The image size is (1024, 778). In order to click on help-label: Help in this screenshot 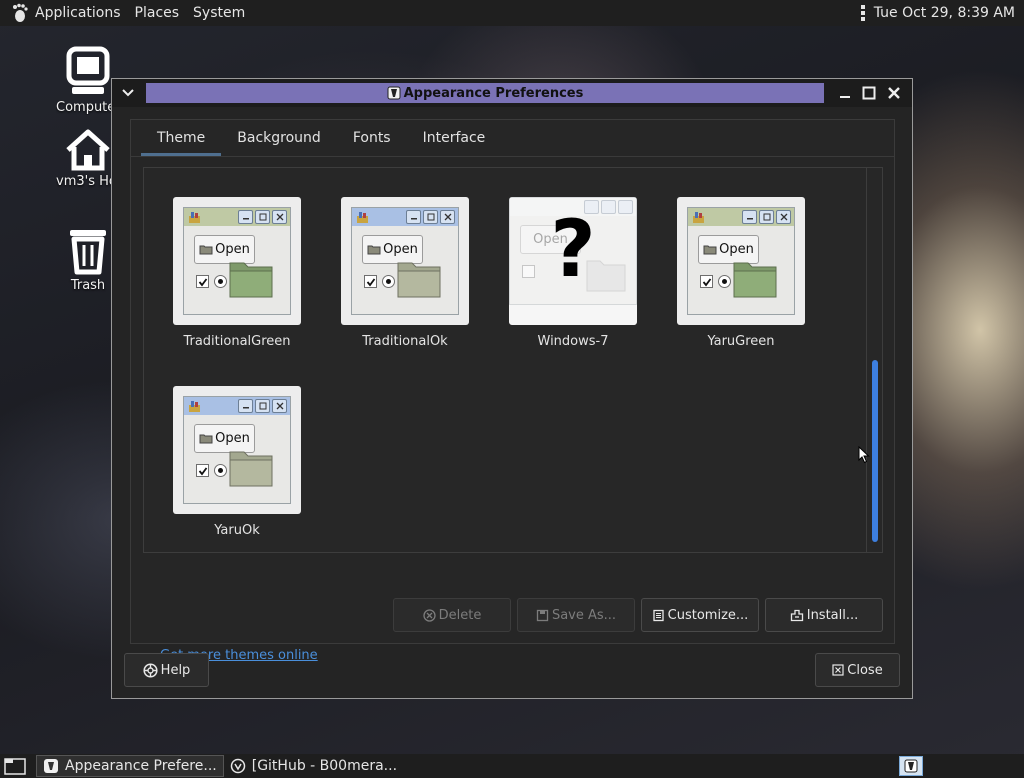, I will do `click(175, 670)`.